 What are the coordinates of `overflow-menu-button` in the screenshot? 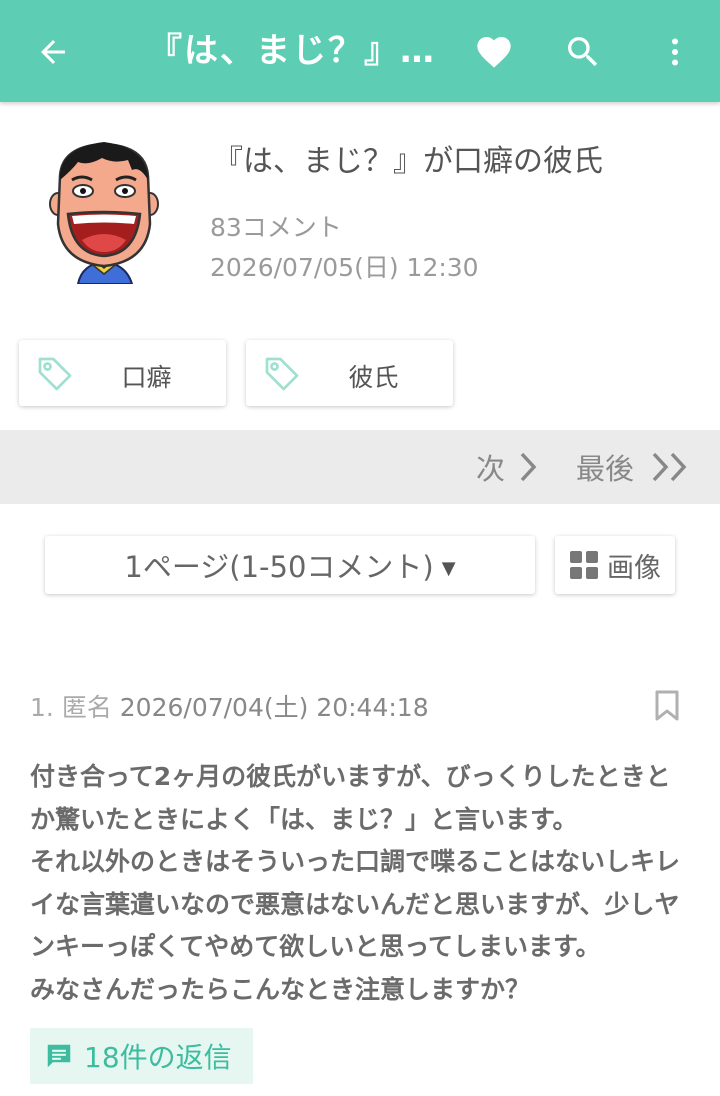 It's located at (675, 52).